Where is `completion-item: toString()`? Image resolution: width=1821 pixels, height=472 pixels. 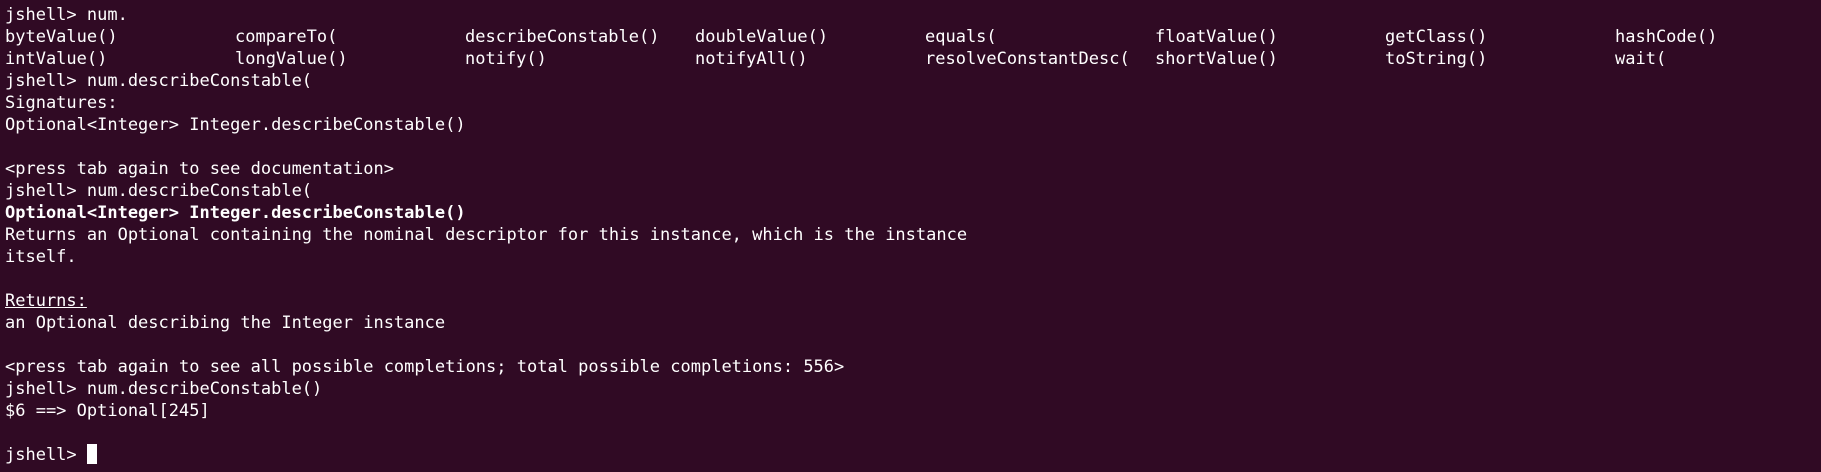
completion-item: toString() is located at coordinates (1436, 59).